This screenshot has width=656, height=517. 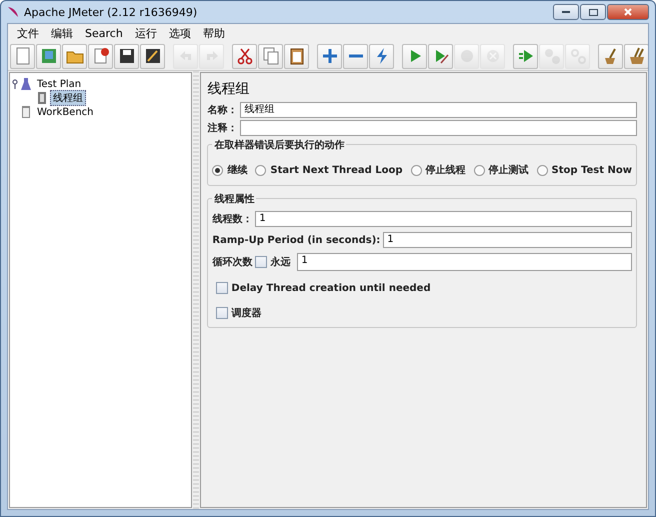 I want to click on scissors-icon, so click(x=244, y=56).